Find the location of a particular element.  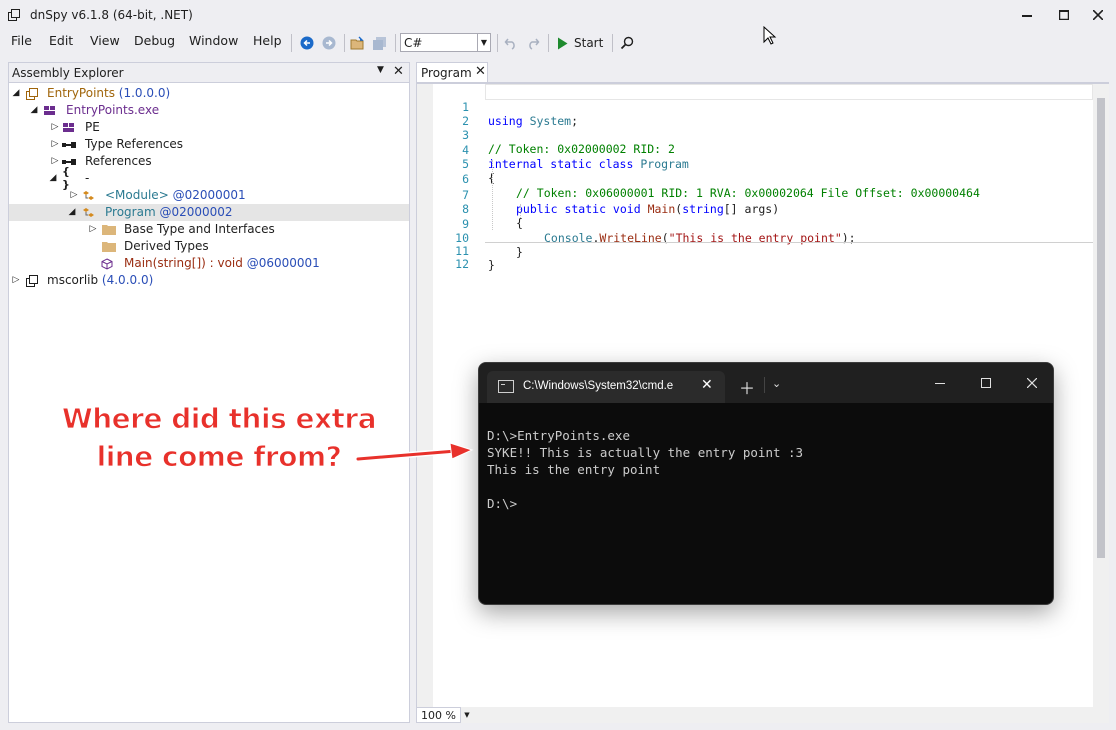

terminal-tab: C:\Windows\System32\cmd.e ✕ is located at coordinates (606, 387).